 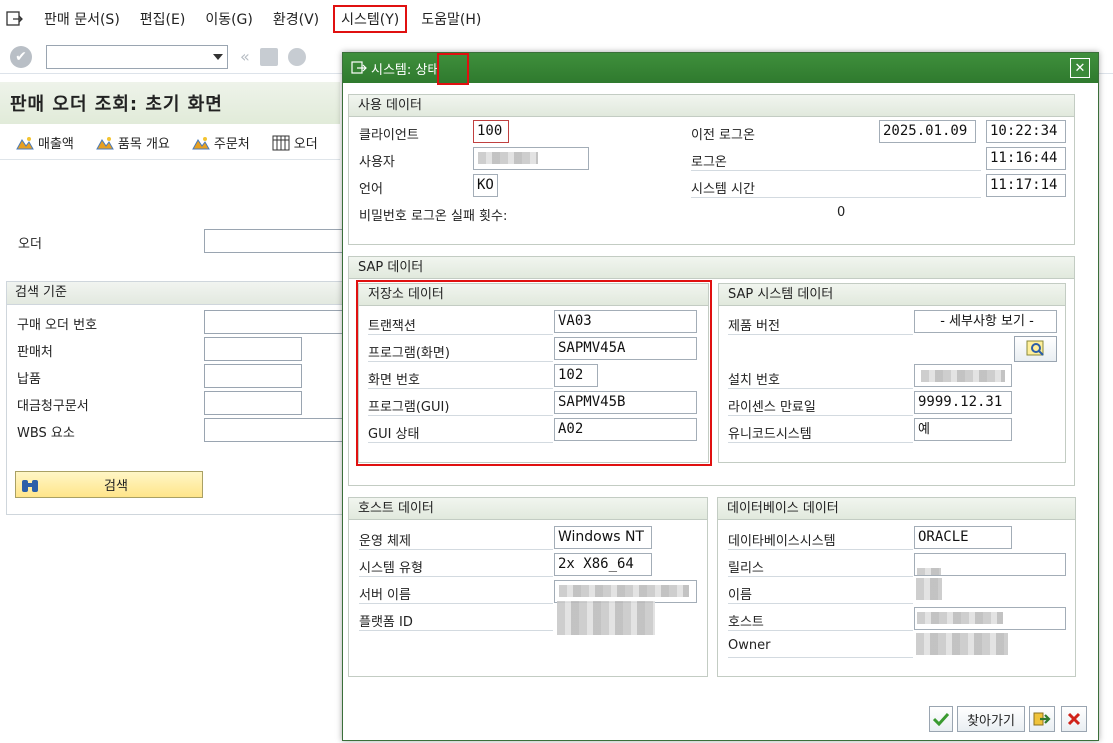 I want to click on wbs-element-input, so click(x=274, y=430).